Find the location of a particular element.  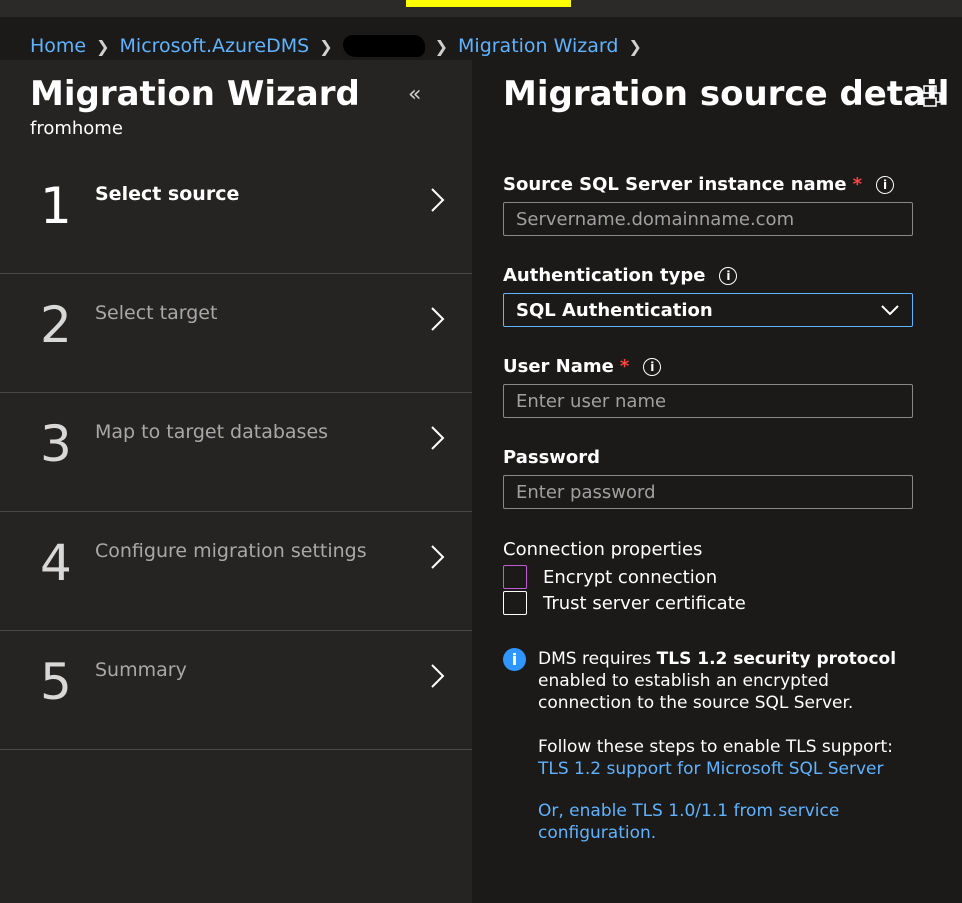

encrypt-connection-checkbox is located at coordinates (515, 577).